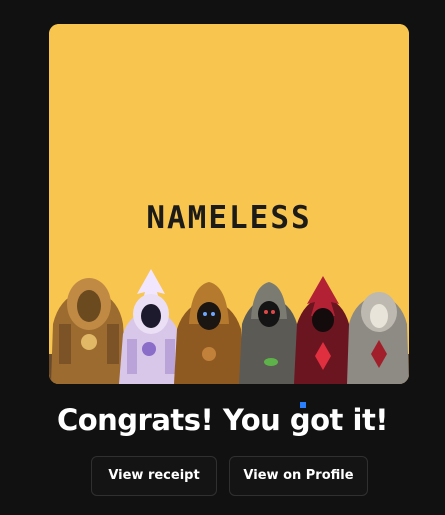 The image size is (445, 515). What do you see at coordinates (303, 405) in the screenshot?
I see `cursor-indicator-icon` at bounding box center [303, 405].